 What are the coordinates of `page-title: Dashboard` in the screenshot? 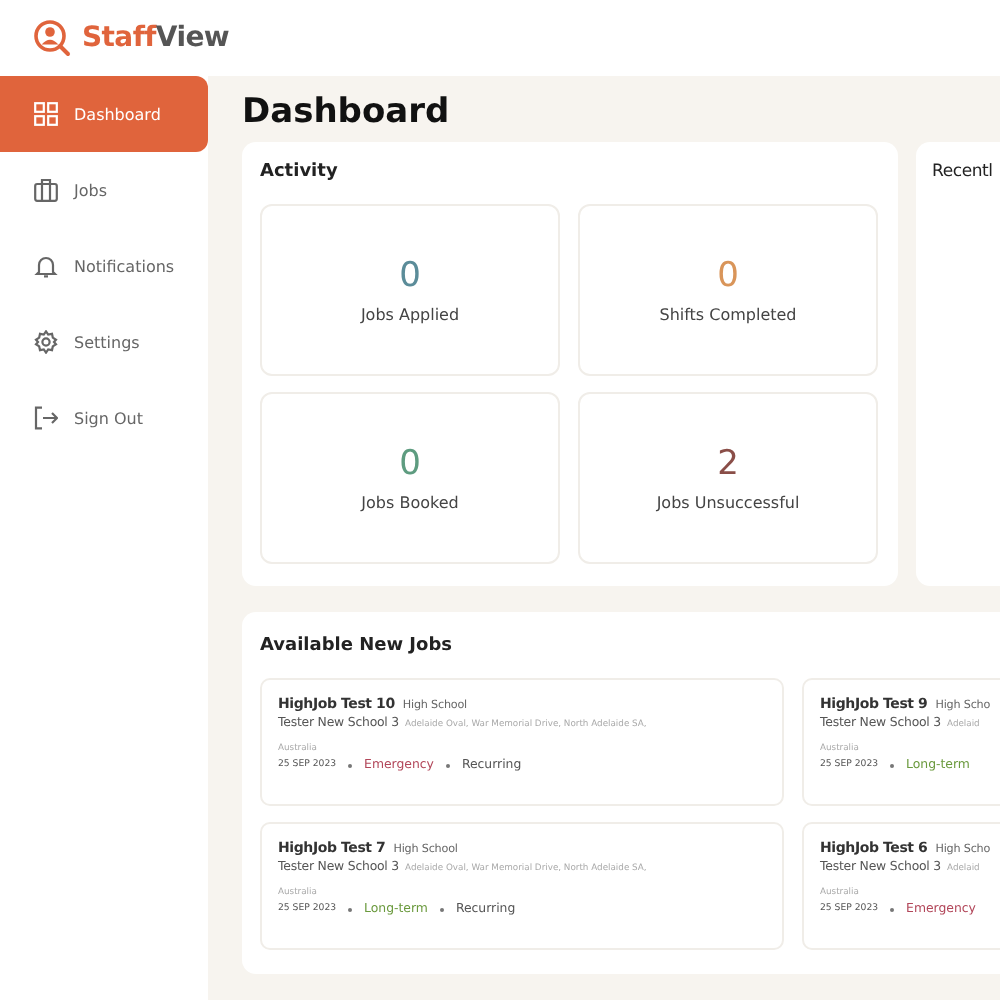 It's located at (347, 112).